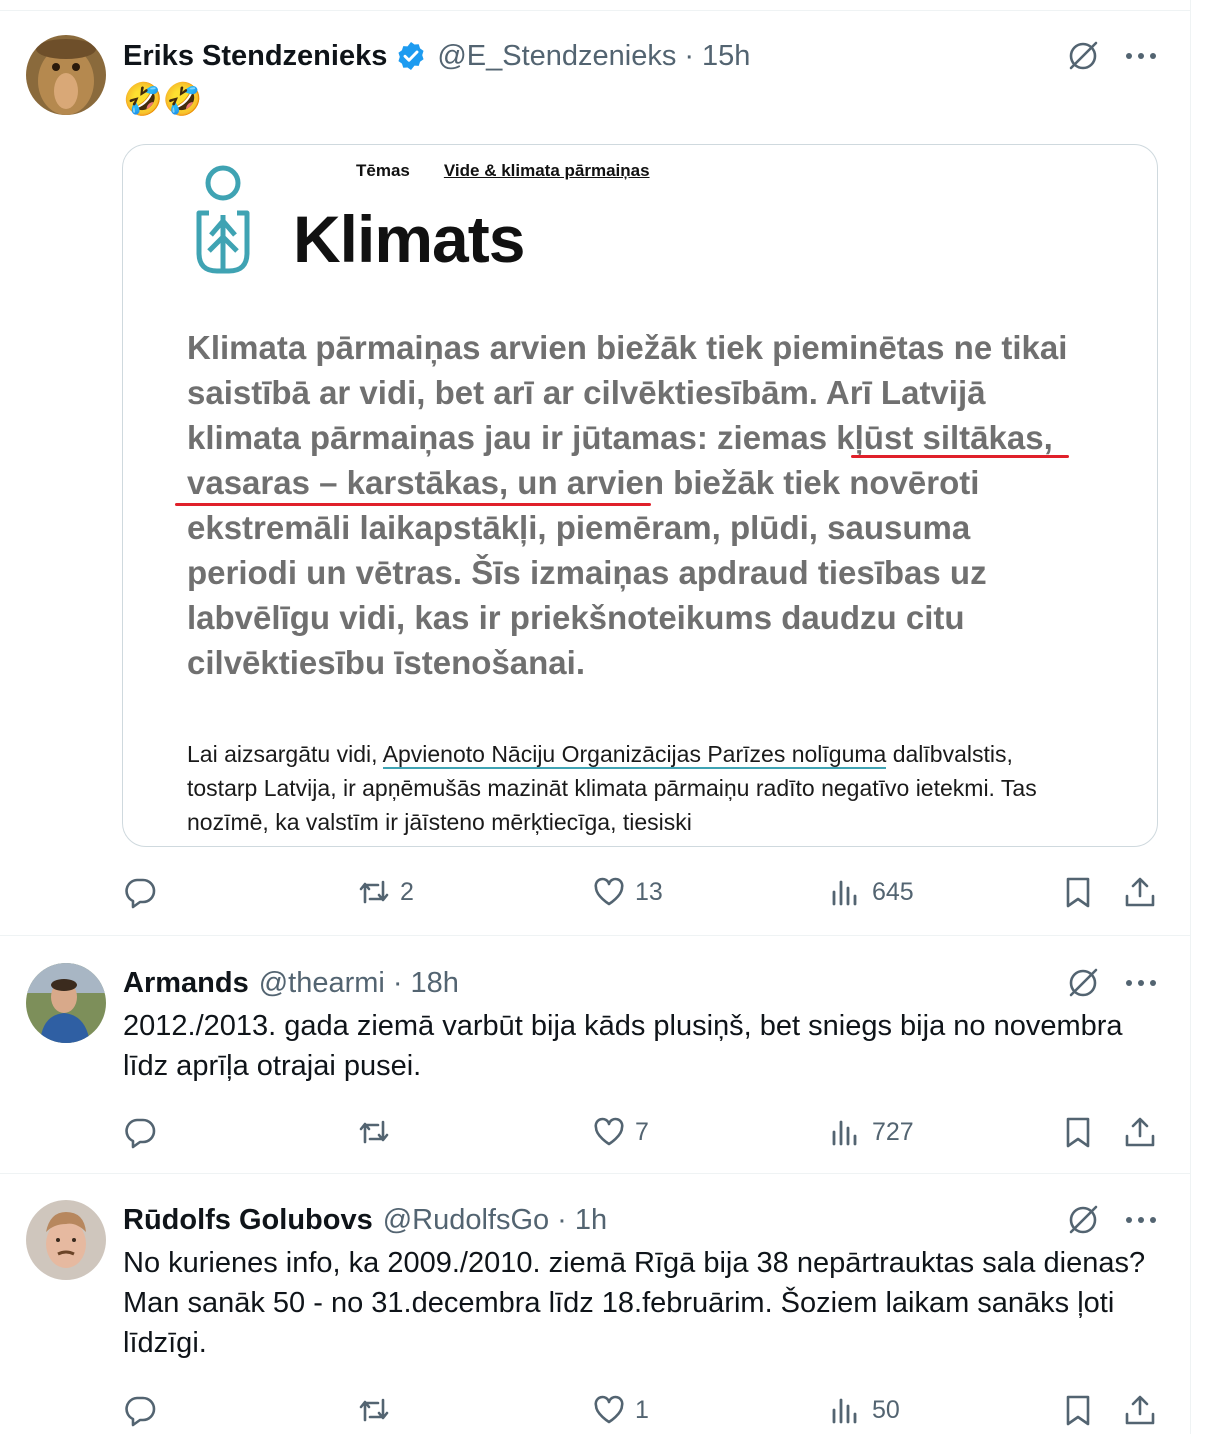 Image resolution: width=1214 pixels, height=1434 pixels. What do you see at coordinates (466, 1220) in the screenshot?
I see `author-handle: @RudolfsGo` at bounding box center [466, 1220].